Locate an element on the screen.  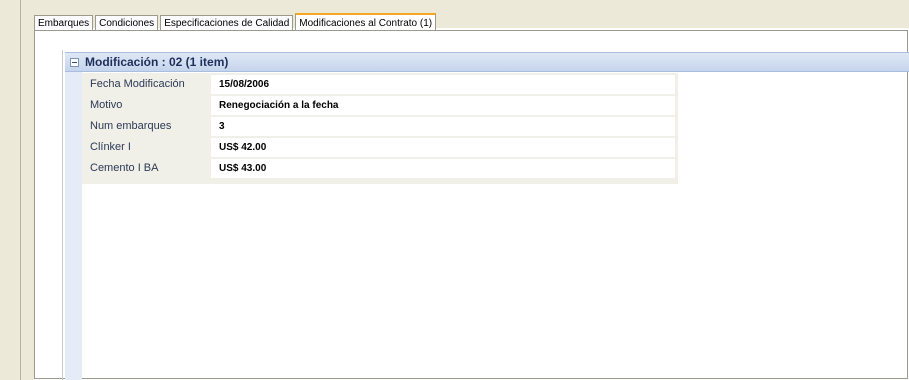
property-value: US$ 42.00 is located at coordinates (443, 147).